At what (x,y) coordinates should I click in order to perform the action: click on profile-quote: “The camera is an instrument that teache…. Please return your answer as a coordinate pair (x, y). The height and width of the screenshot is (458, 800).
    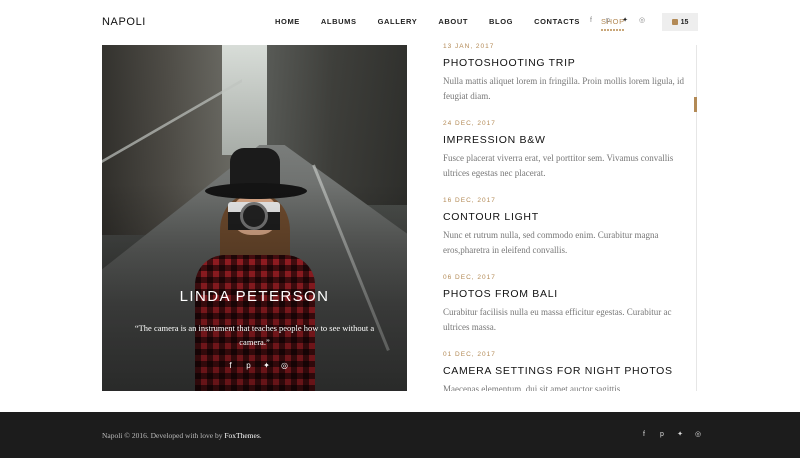
    Looking at the image, I should click on (254, 335).